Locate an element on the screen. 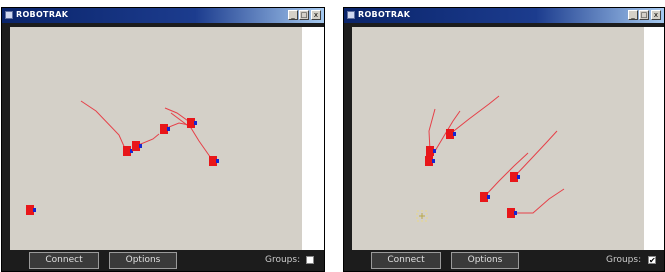  groups-checkbox is located at coordinates (310, 260).